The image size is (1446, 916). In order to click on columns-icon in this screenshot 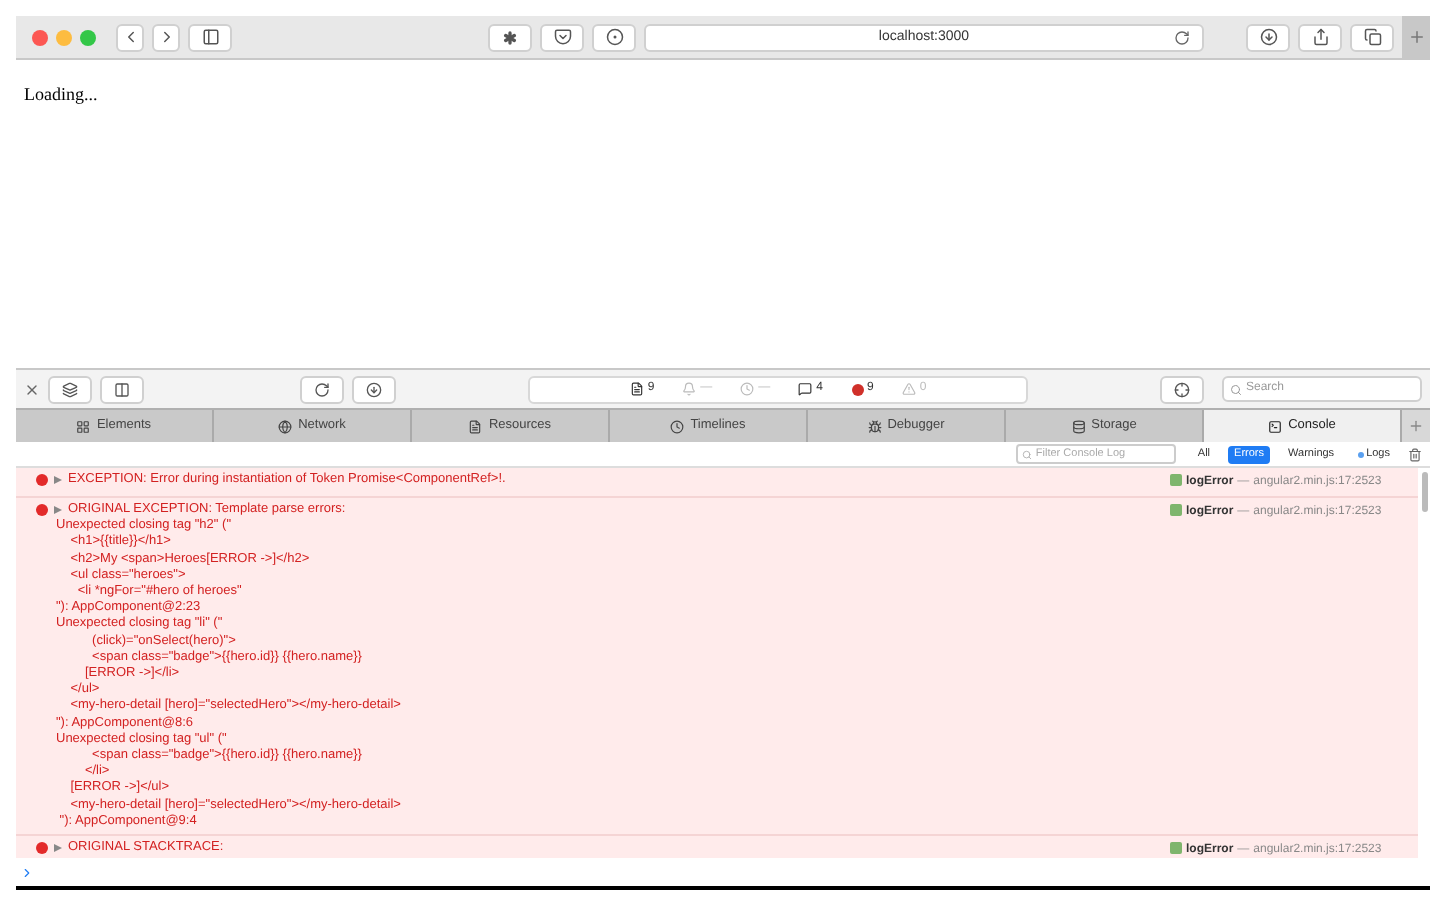, I will do `click(122, 389)`.